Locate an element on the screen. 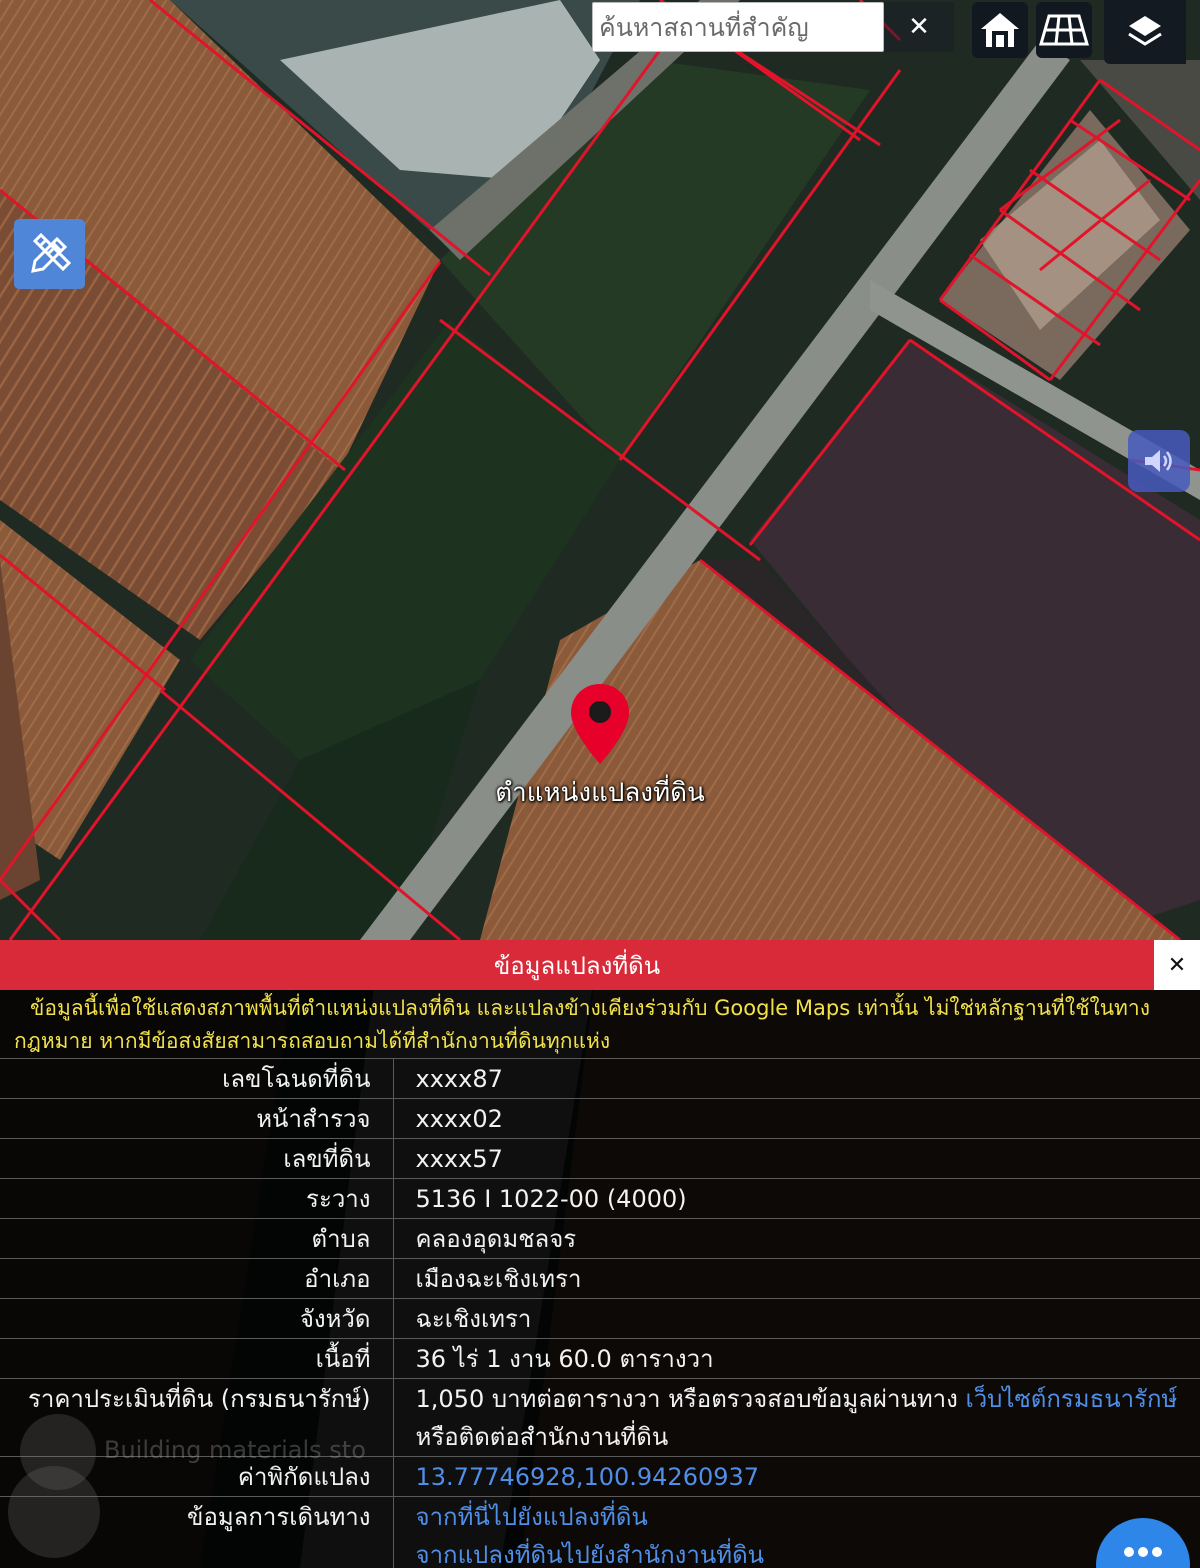 The width and height of the screenshot is (1200, 1568). table-row: เลขที่ดิน xxxx57 is located at coordinates (600, 1158).